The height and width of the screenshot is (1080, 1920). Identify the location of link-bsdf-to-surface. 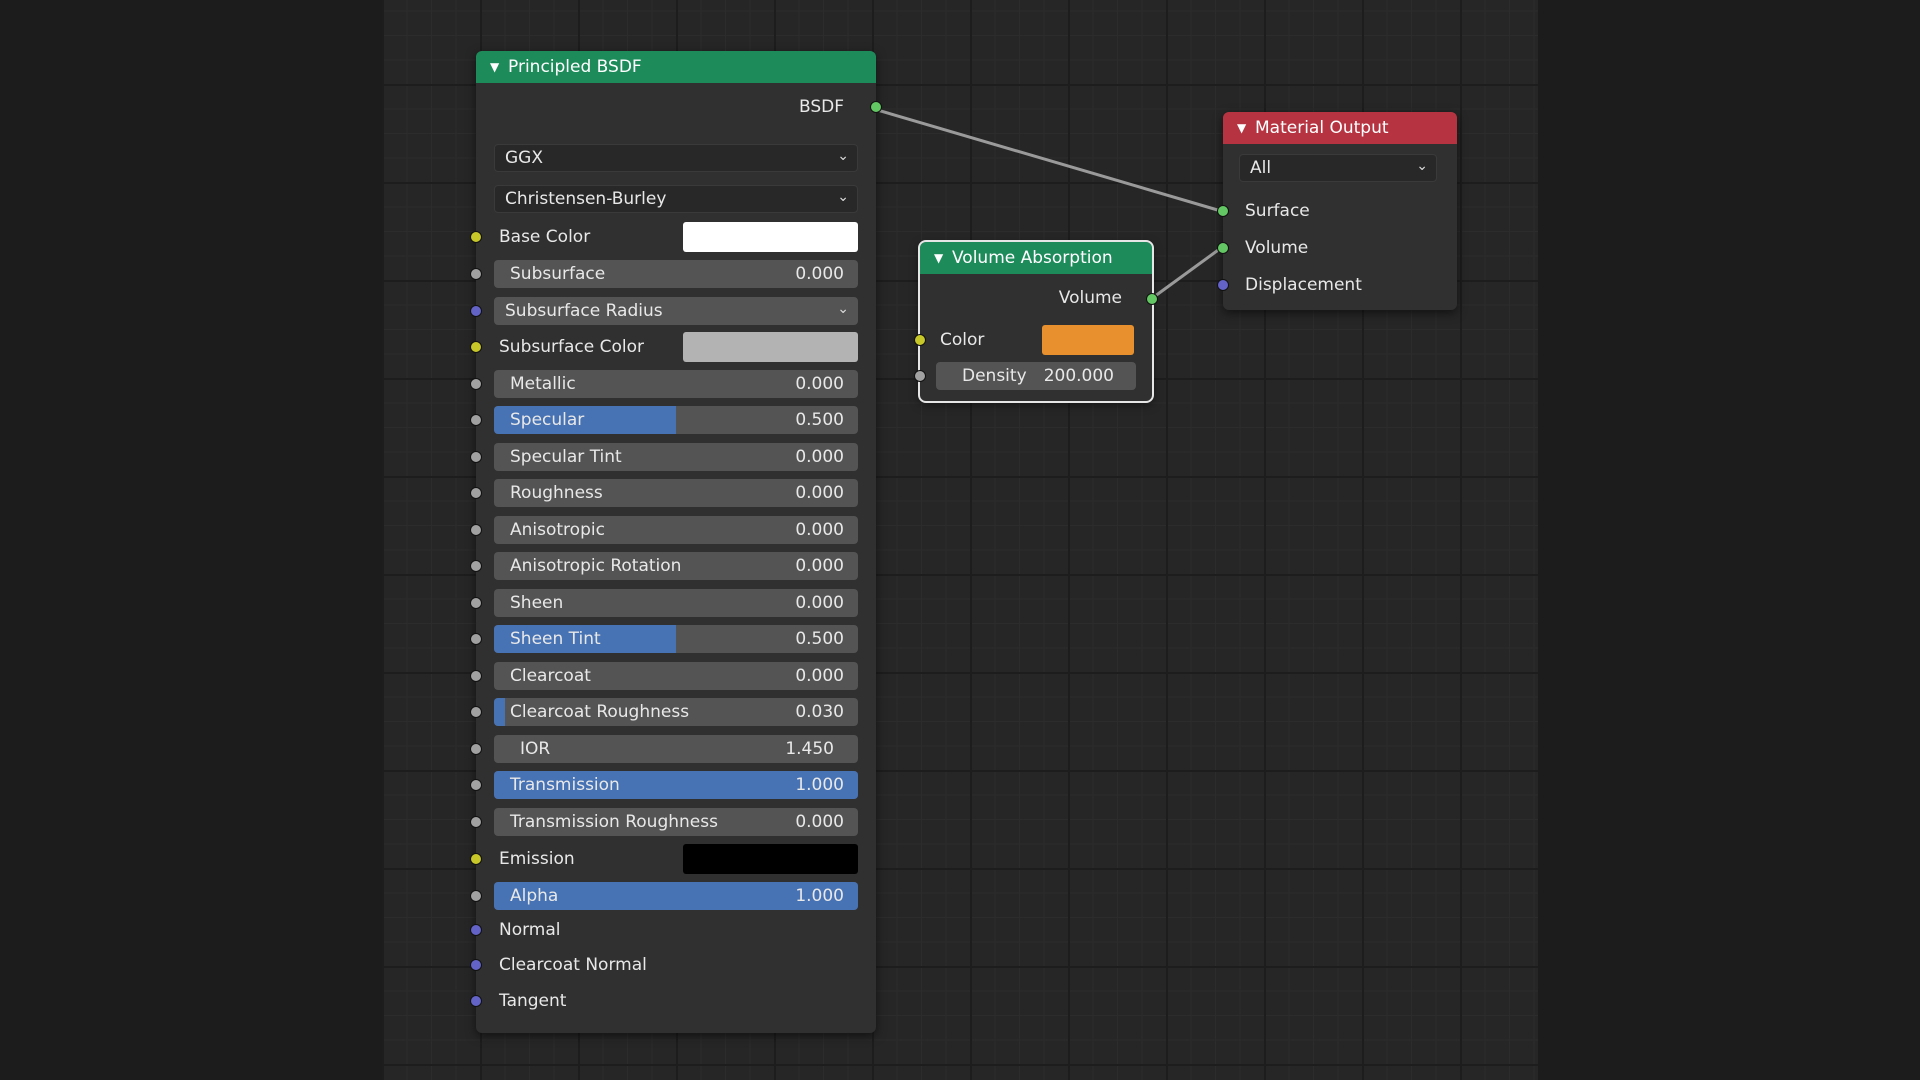
(1047, 160).